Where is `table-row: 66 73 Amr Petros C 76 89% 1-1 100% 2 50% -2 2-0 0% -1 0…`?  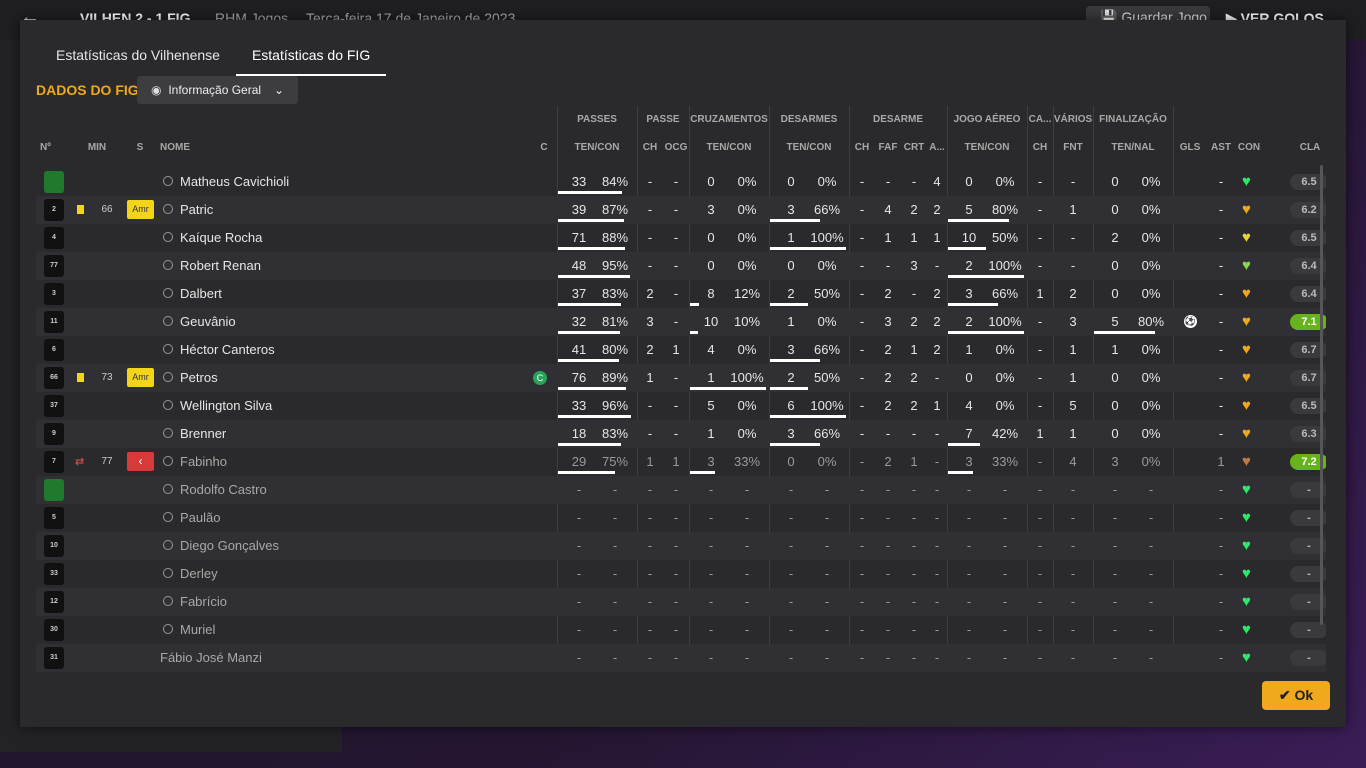 table-row: 66 73 Amr Petros C 76 89% 1-1 100% 2 50% -2 2-0 0% -1 0… is located at coordinates (681, 378).